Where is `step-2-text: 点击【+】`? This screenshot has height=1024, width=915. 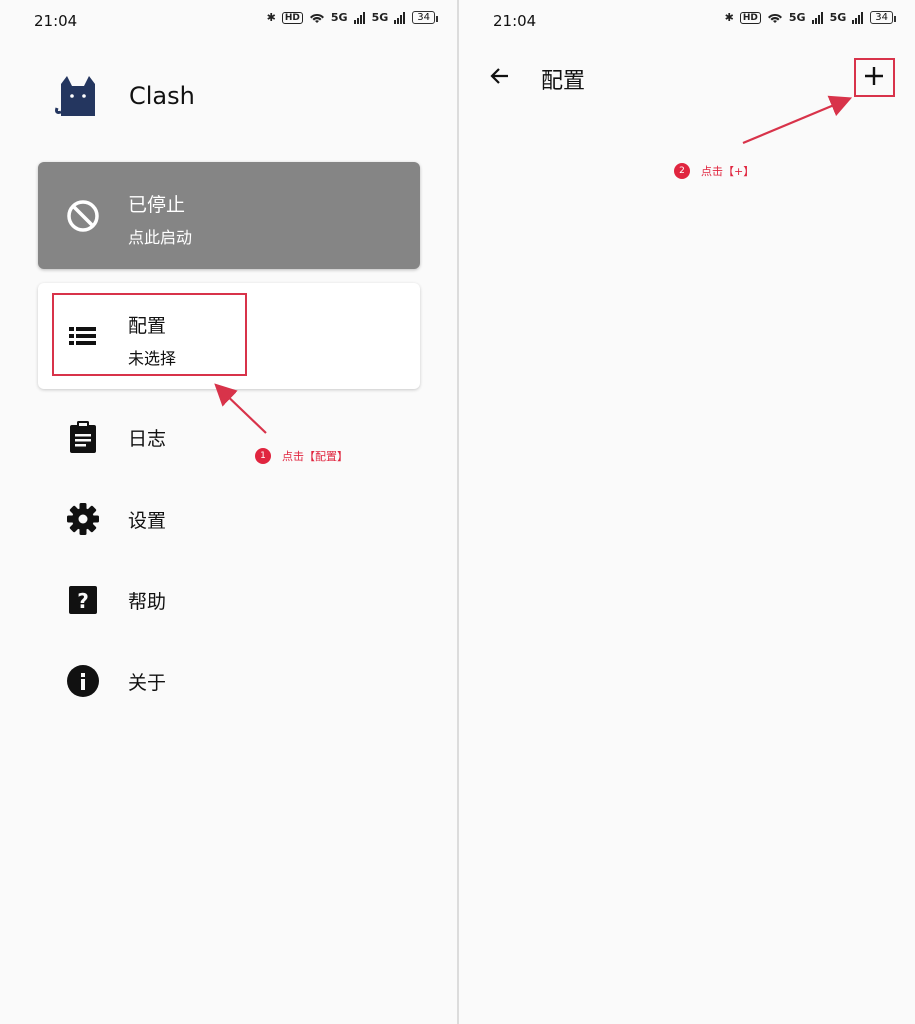
step-2-text: 点击【+】 is located at coordinates (728, 171).